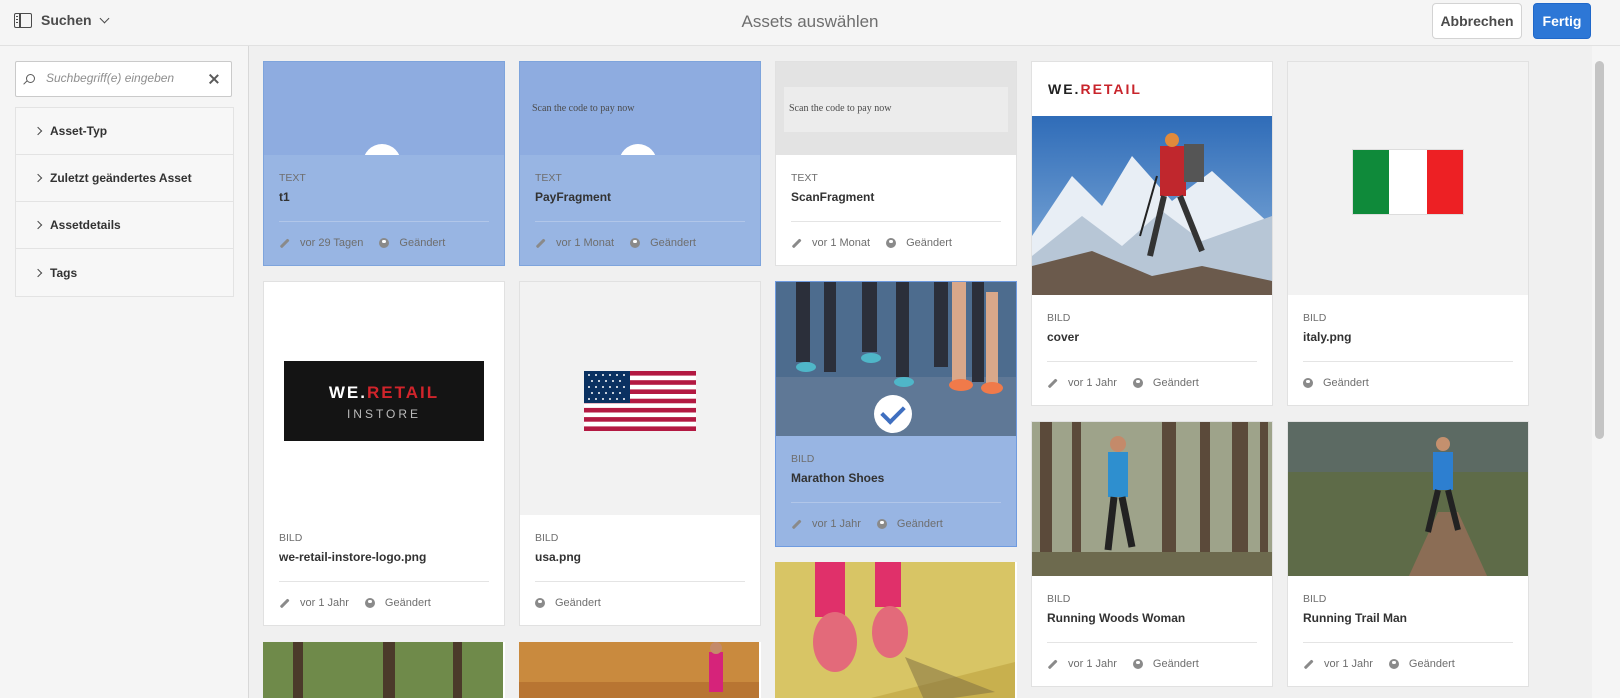 The image size is (1620, 698). I want to click on search-icon, so click(30, 78).